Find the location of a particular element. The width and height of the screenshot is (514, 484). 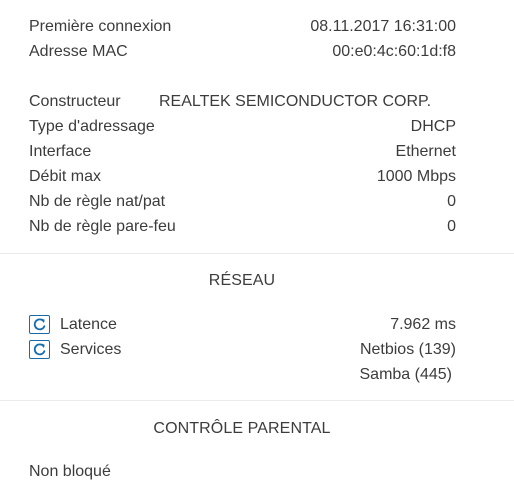

max-rate-row: Débit max 1000 Mbps is located at coordinates (242, 176).